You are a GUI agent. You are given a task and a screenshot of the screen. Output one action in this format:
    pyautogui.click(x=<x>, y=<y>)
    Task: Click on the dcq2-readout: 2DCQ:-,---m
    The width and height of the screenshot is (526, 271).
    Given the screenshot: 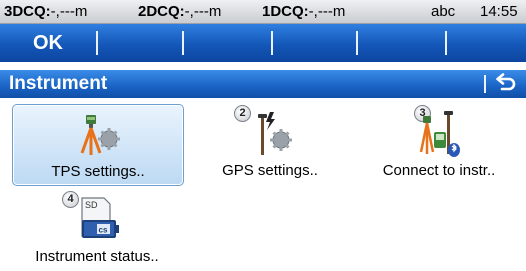 What is the action you would take?
    pyautogui.click(x=180, y=11)
    